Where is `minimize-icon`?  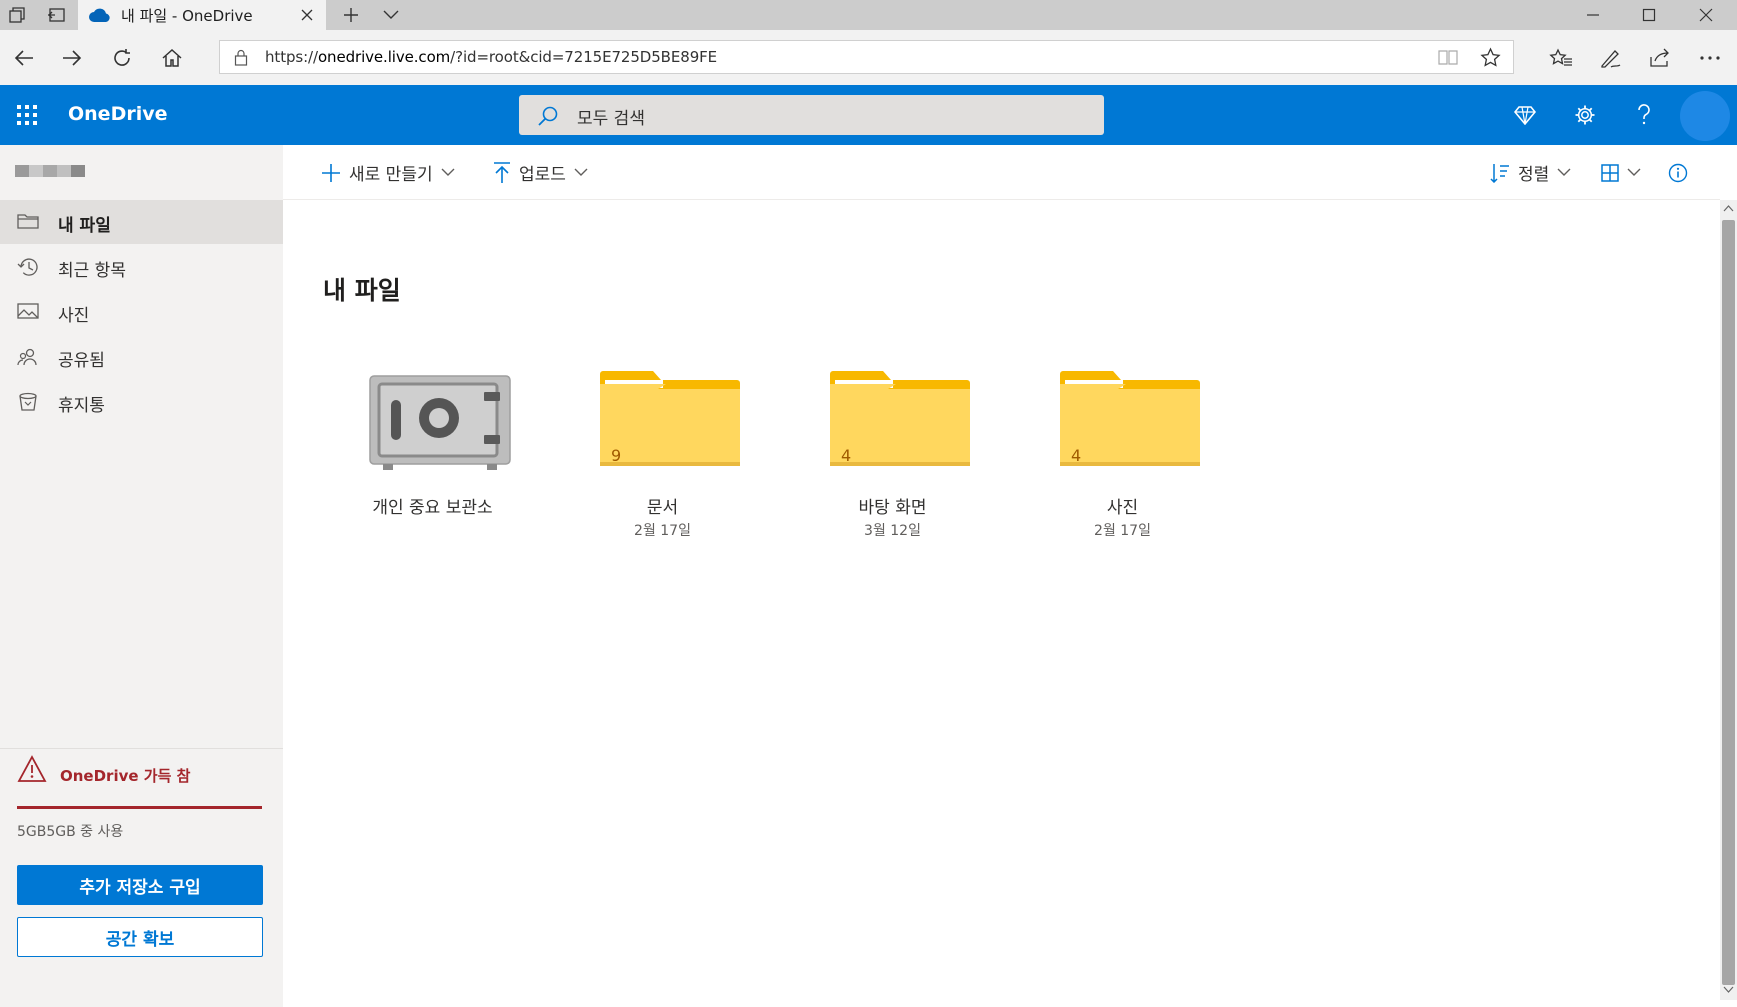 minimize-icon is located at coordinates (1593, 15).